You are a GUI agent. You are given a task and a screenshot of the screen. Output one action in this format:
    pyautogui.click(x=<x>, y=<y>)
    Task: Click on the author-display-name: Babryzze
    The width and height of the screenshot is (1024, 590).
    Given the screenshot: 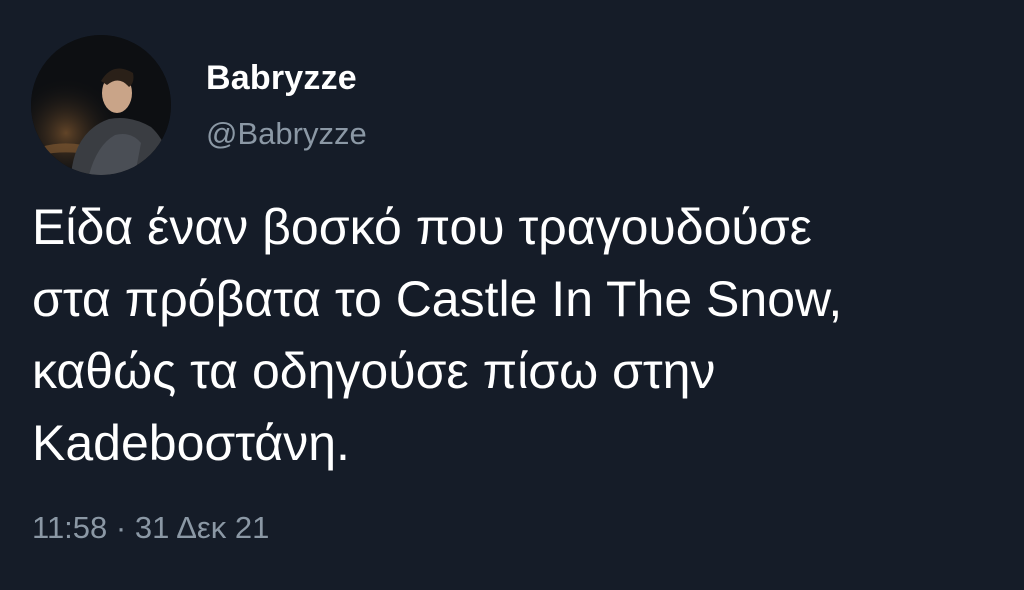 What is the action you would take?
    pyautogui.click(x=281, y=78)
    